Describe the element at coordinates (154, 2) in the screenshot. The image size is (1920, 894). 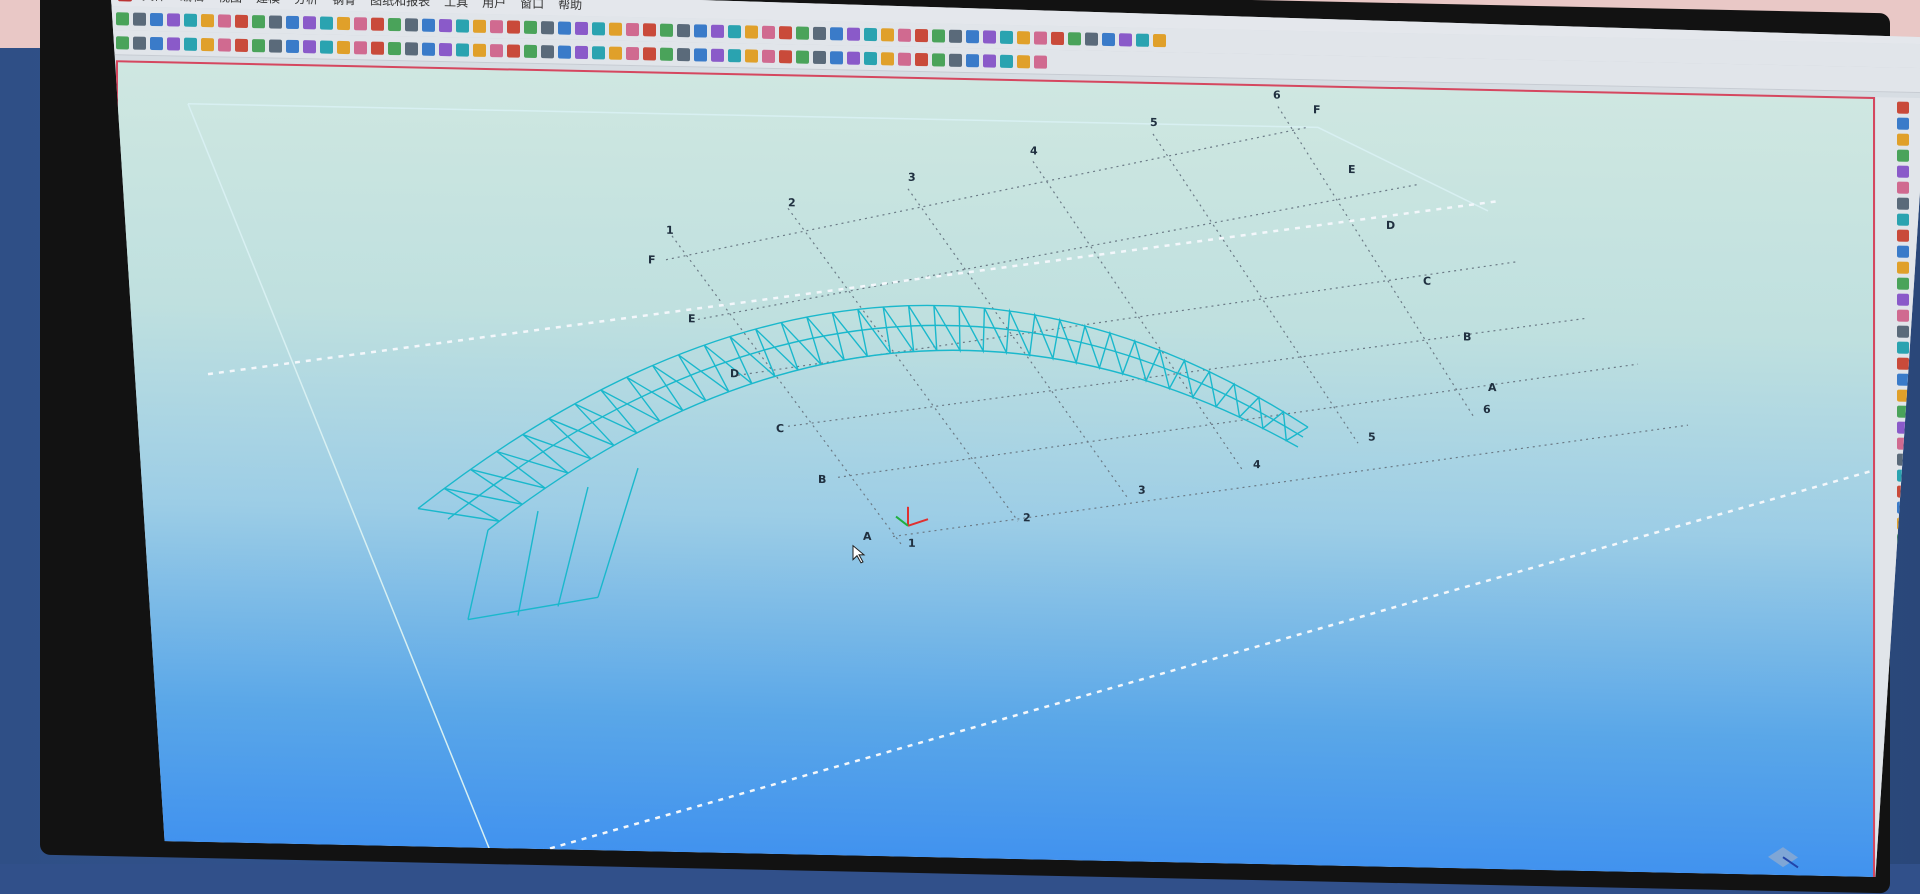
I see `menu-file: 文件` at that location.